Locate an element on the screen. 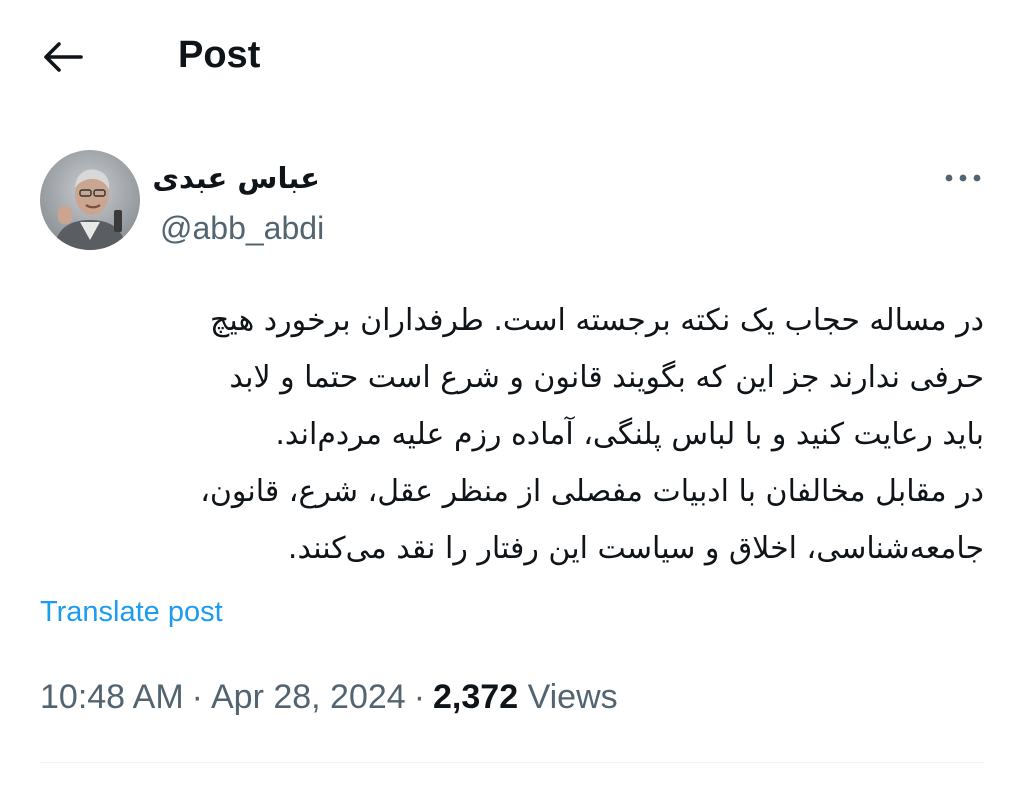  post-meta: 10:48 AM · Apr 28, 2024 · 2,372 Views is located at coordinates (329, 697).